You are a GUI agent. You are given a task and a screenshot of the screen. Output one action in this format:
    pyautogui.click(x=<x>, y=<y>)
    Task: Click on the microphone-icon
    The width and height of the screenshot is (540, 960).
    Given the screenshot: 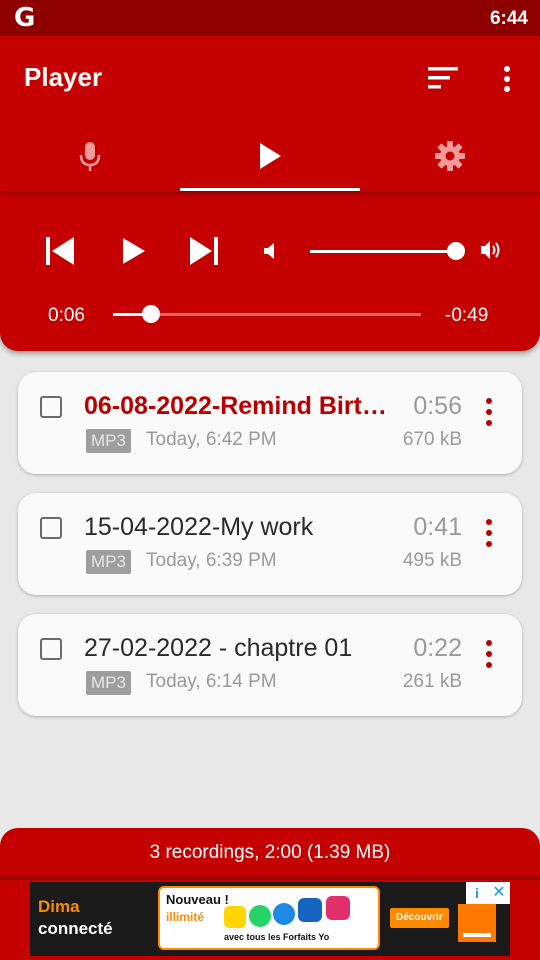 What is the action you would take?
    pyautogui.click(x=90, y=156)
    